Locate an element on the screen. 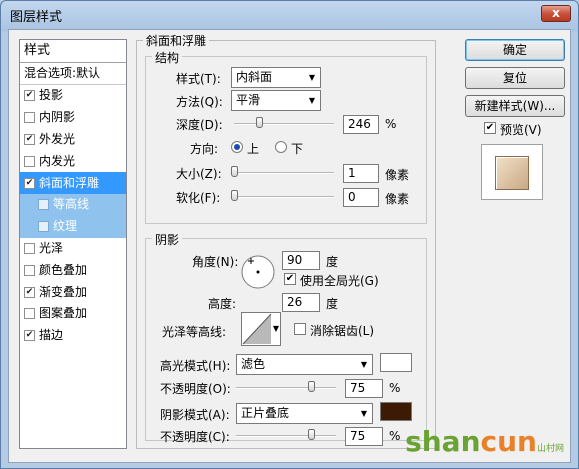  soften-slider-thumb is located at coordinates (234, 195).